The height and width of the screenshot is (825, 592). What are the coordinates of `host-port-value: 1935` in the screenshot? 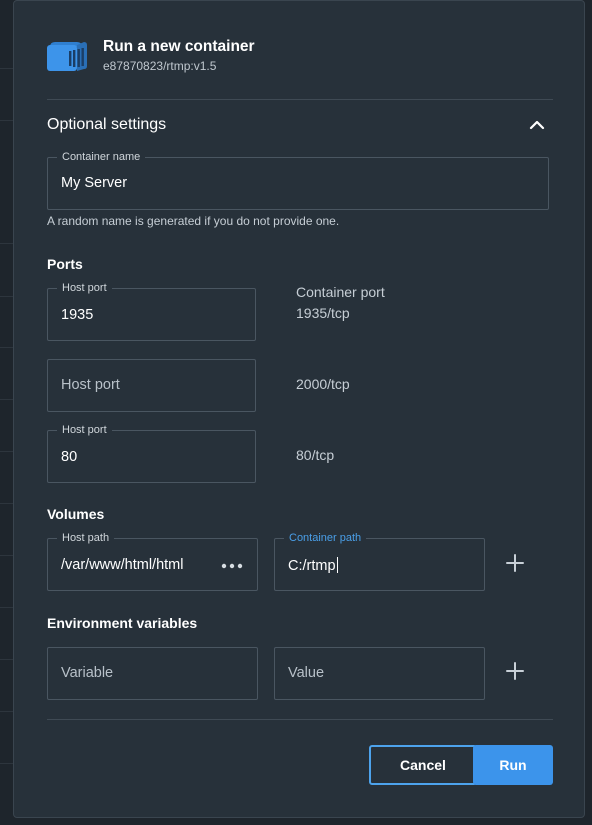 It's located at (77, 315).